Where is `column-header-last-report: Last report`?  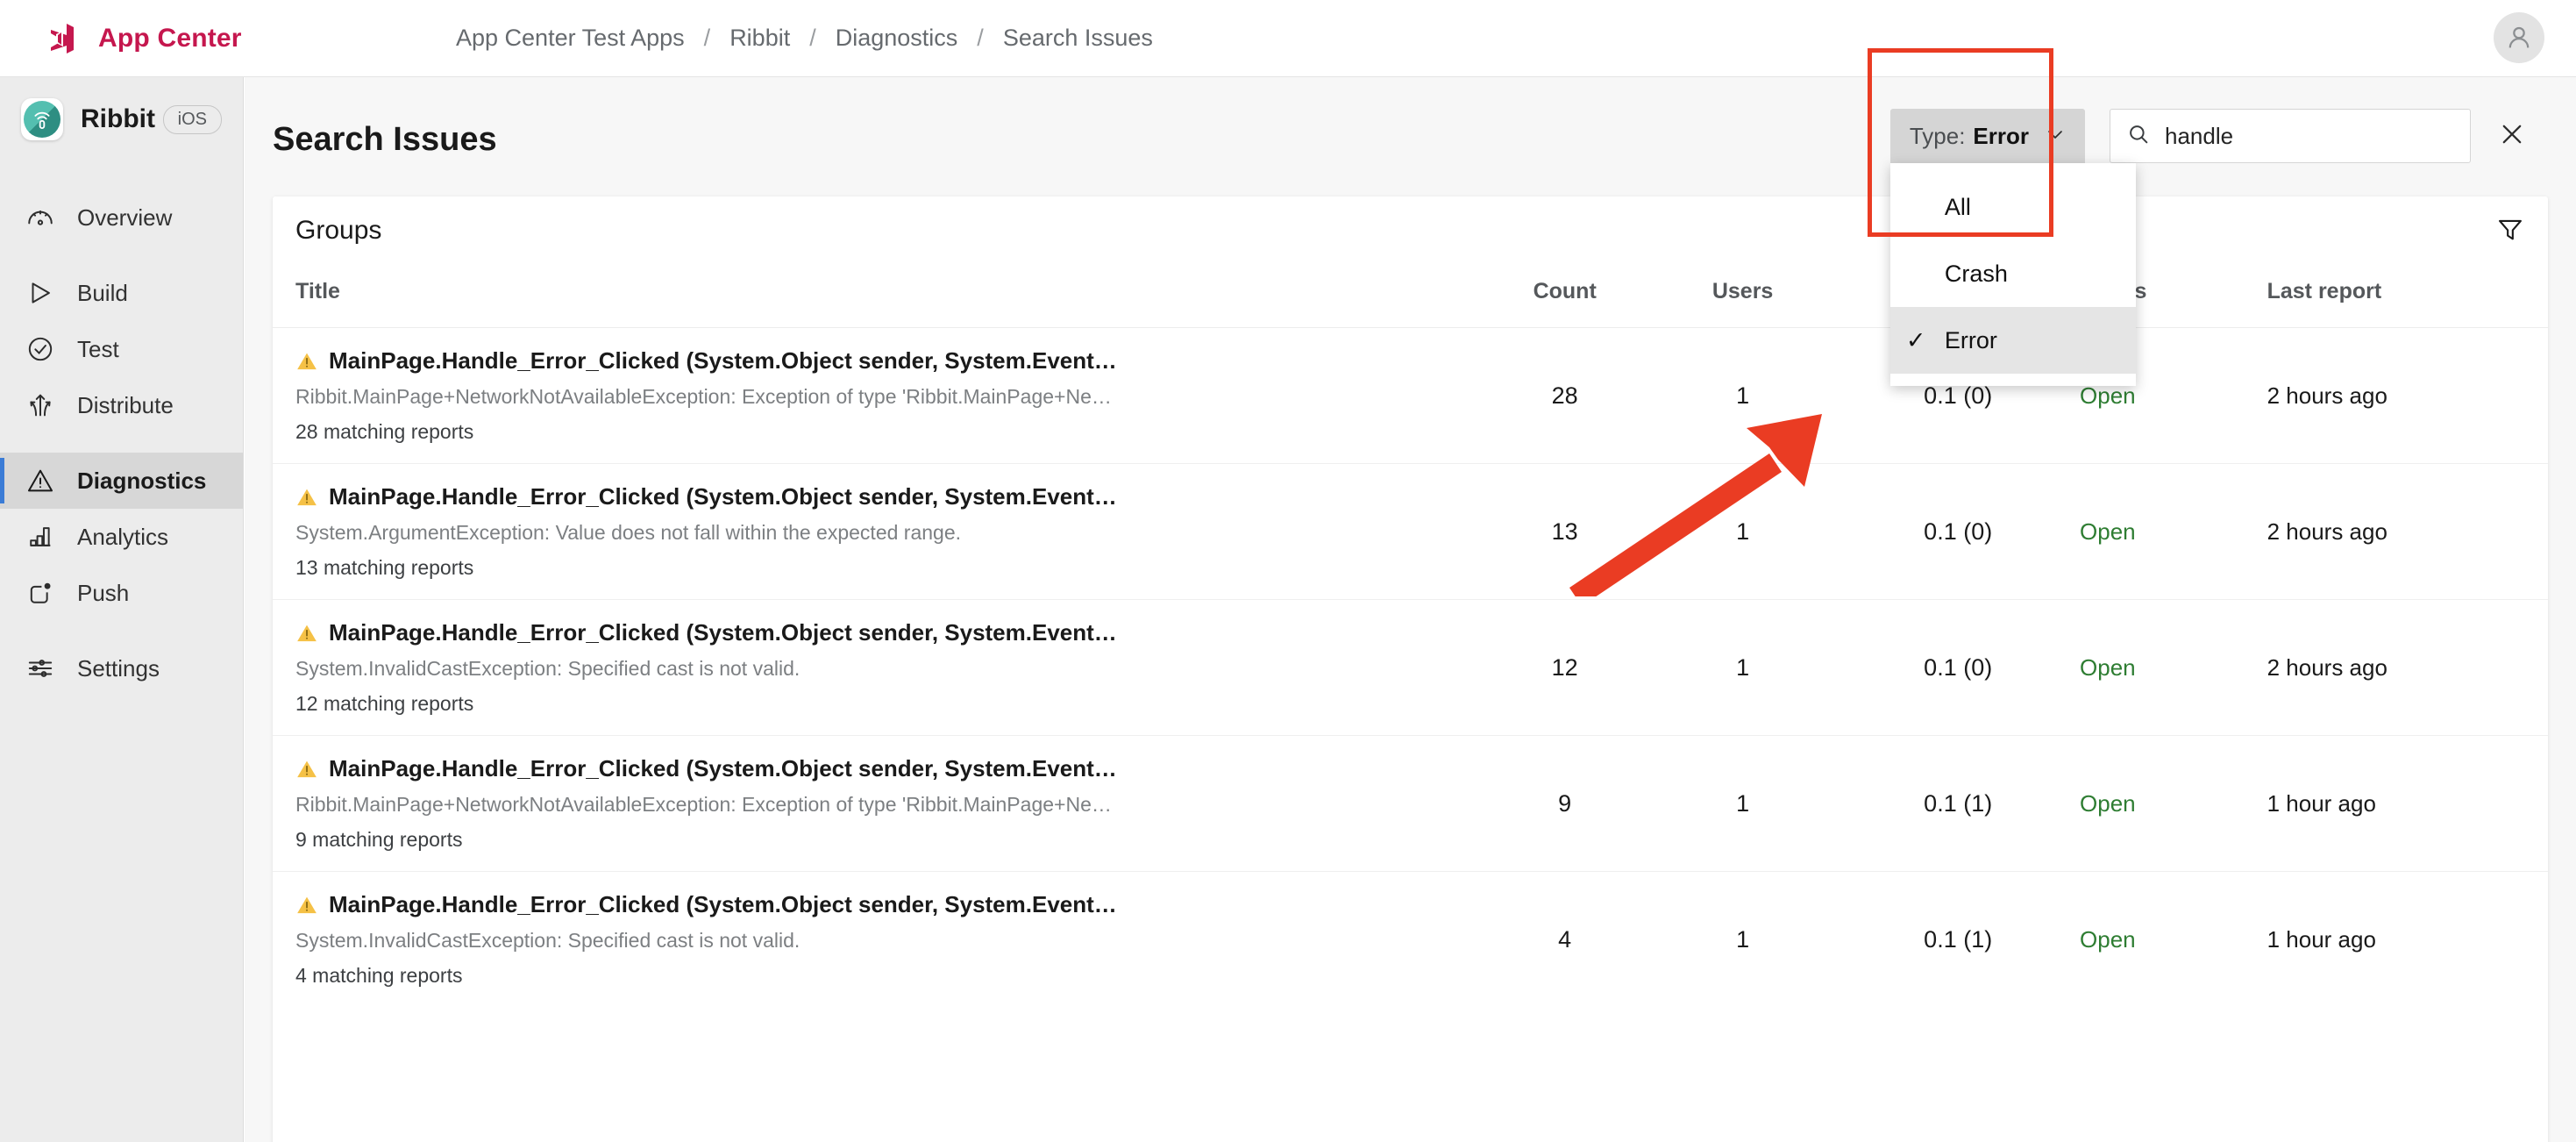 column-header-last-report: Last report is located at coordinates (2407, 296).